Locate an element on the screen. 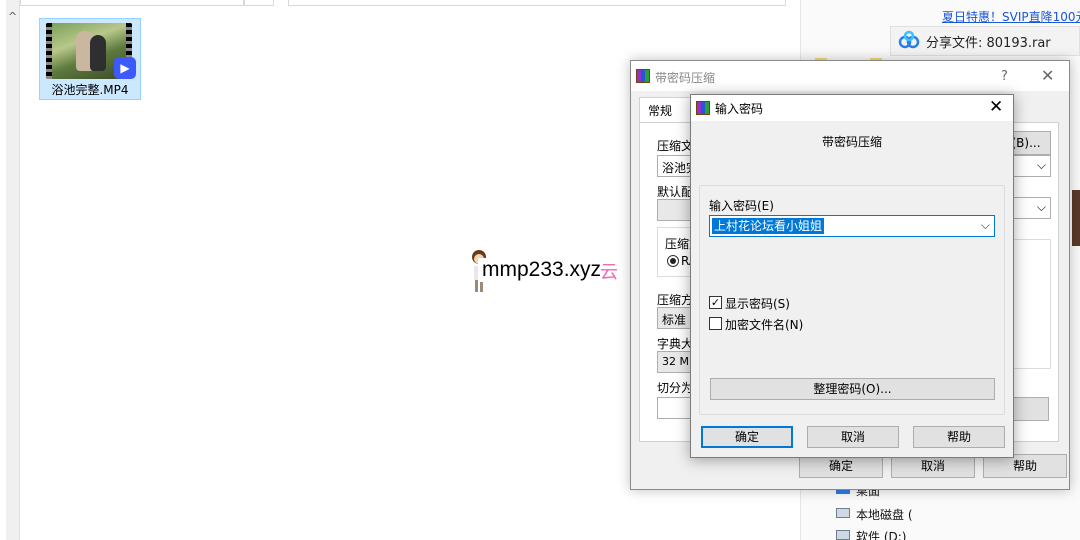 This screenshot has height=540, width=1080. ok-button: 确定 is located at coordinates (747, 437).